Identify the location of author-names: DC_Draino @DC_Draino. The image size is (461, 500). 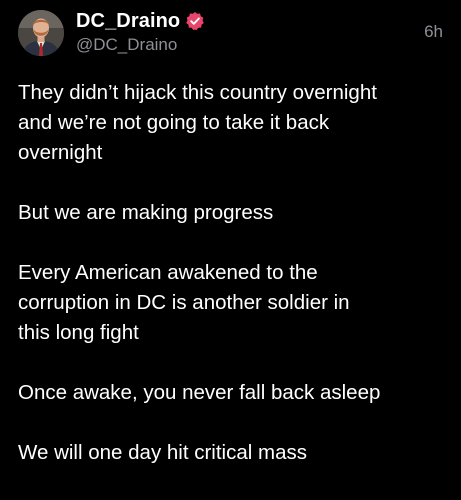
(140, 32).